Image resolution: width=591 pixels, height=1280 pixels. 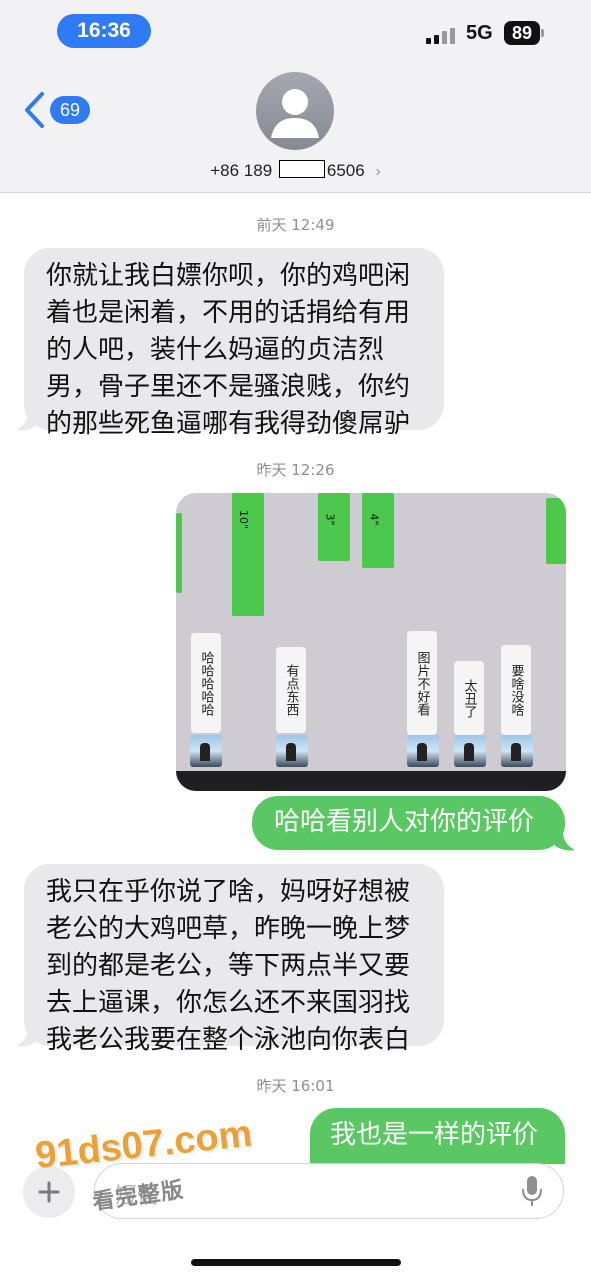 I want to click on unread-count-badge: 69, so click(x=70, y=110).